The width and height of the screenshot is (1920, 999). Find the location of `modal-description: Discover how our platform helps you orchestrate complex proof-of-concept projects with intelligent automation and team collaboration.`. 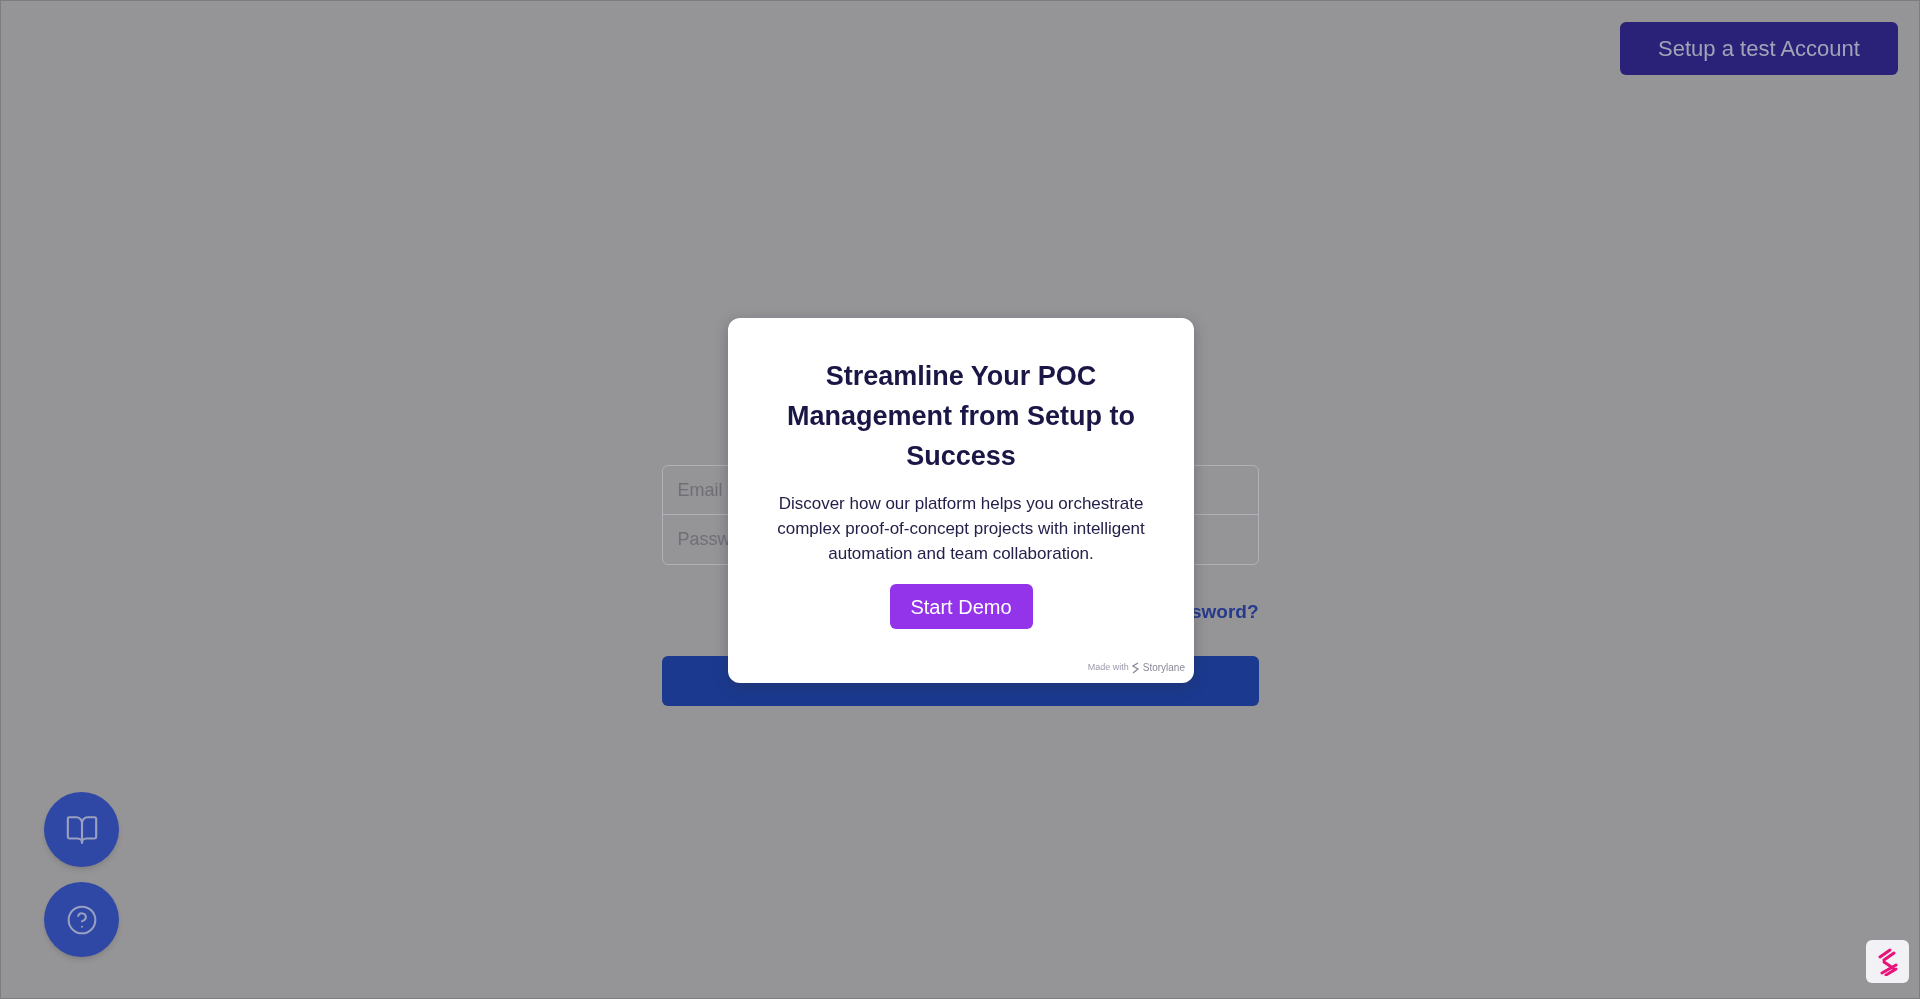

modal-description: Discover how our platform helps you orchestrate complex proof-of-concept projects with intelligent automation and team collaboration. is located at coordinates (961, 529).